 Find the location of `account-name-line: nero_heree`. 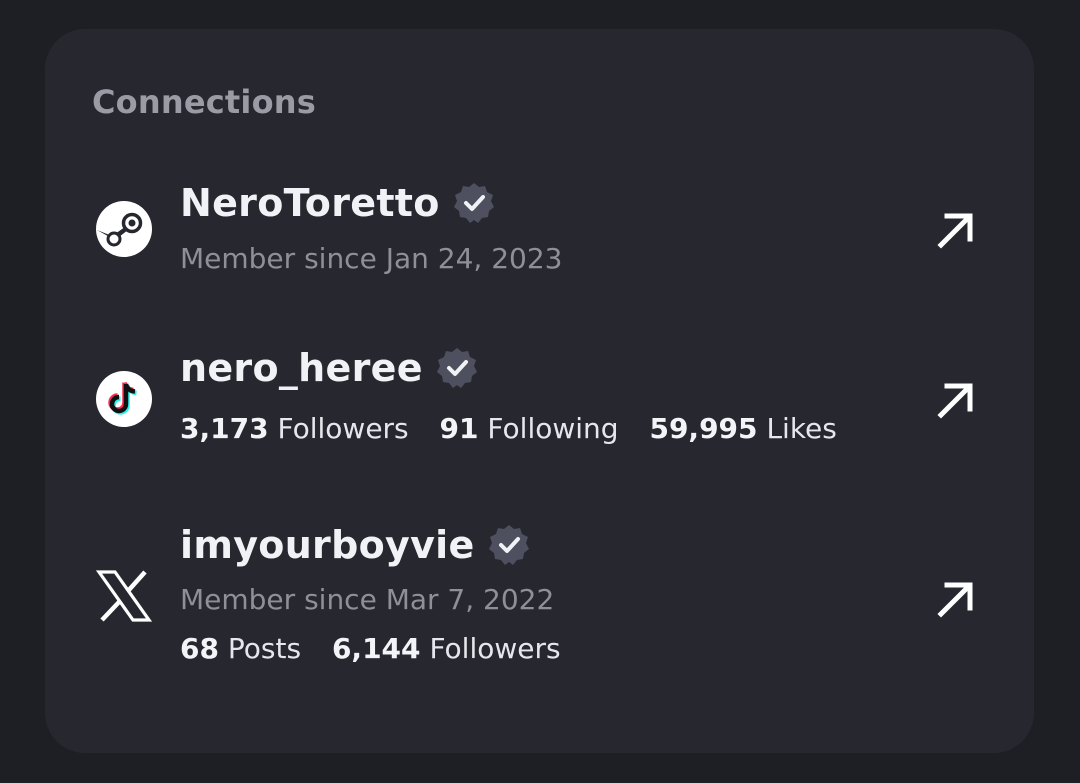

account-name-line: nero_heree is located at coordinates (329, 368).